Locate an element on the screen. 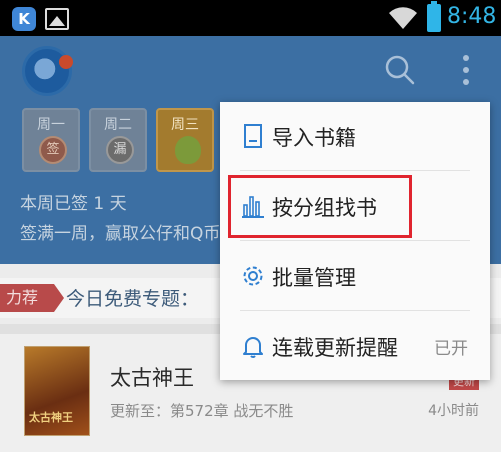 The width and height of the screenshot is (501, 452). status-bar: K 8:48 is located at coordinates (250, 18).